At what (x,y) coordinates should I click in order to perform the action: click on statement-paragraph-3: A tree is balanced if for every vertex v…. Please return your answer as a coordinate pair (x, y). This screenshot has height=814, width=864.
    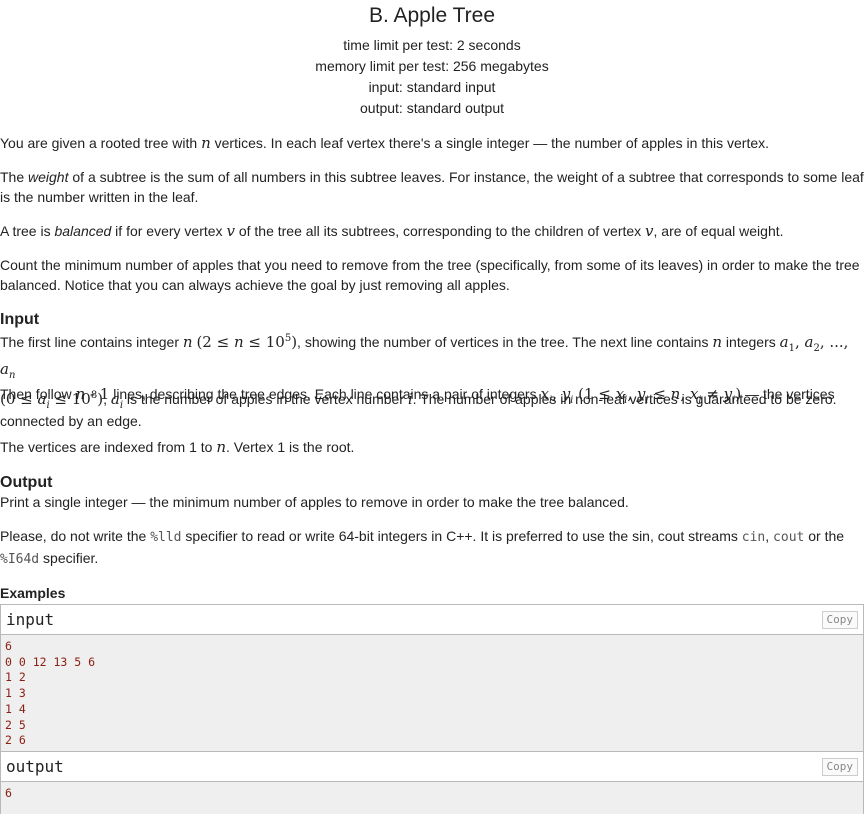
    Looking at the image, I should click on (392, 231).